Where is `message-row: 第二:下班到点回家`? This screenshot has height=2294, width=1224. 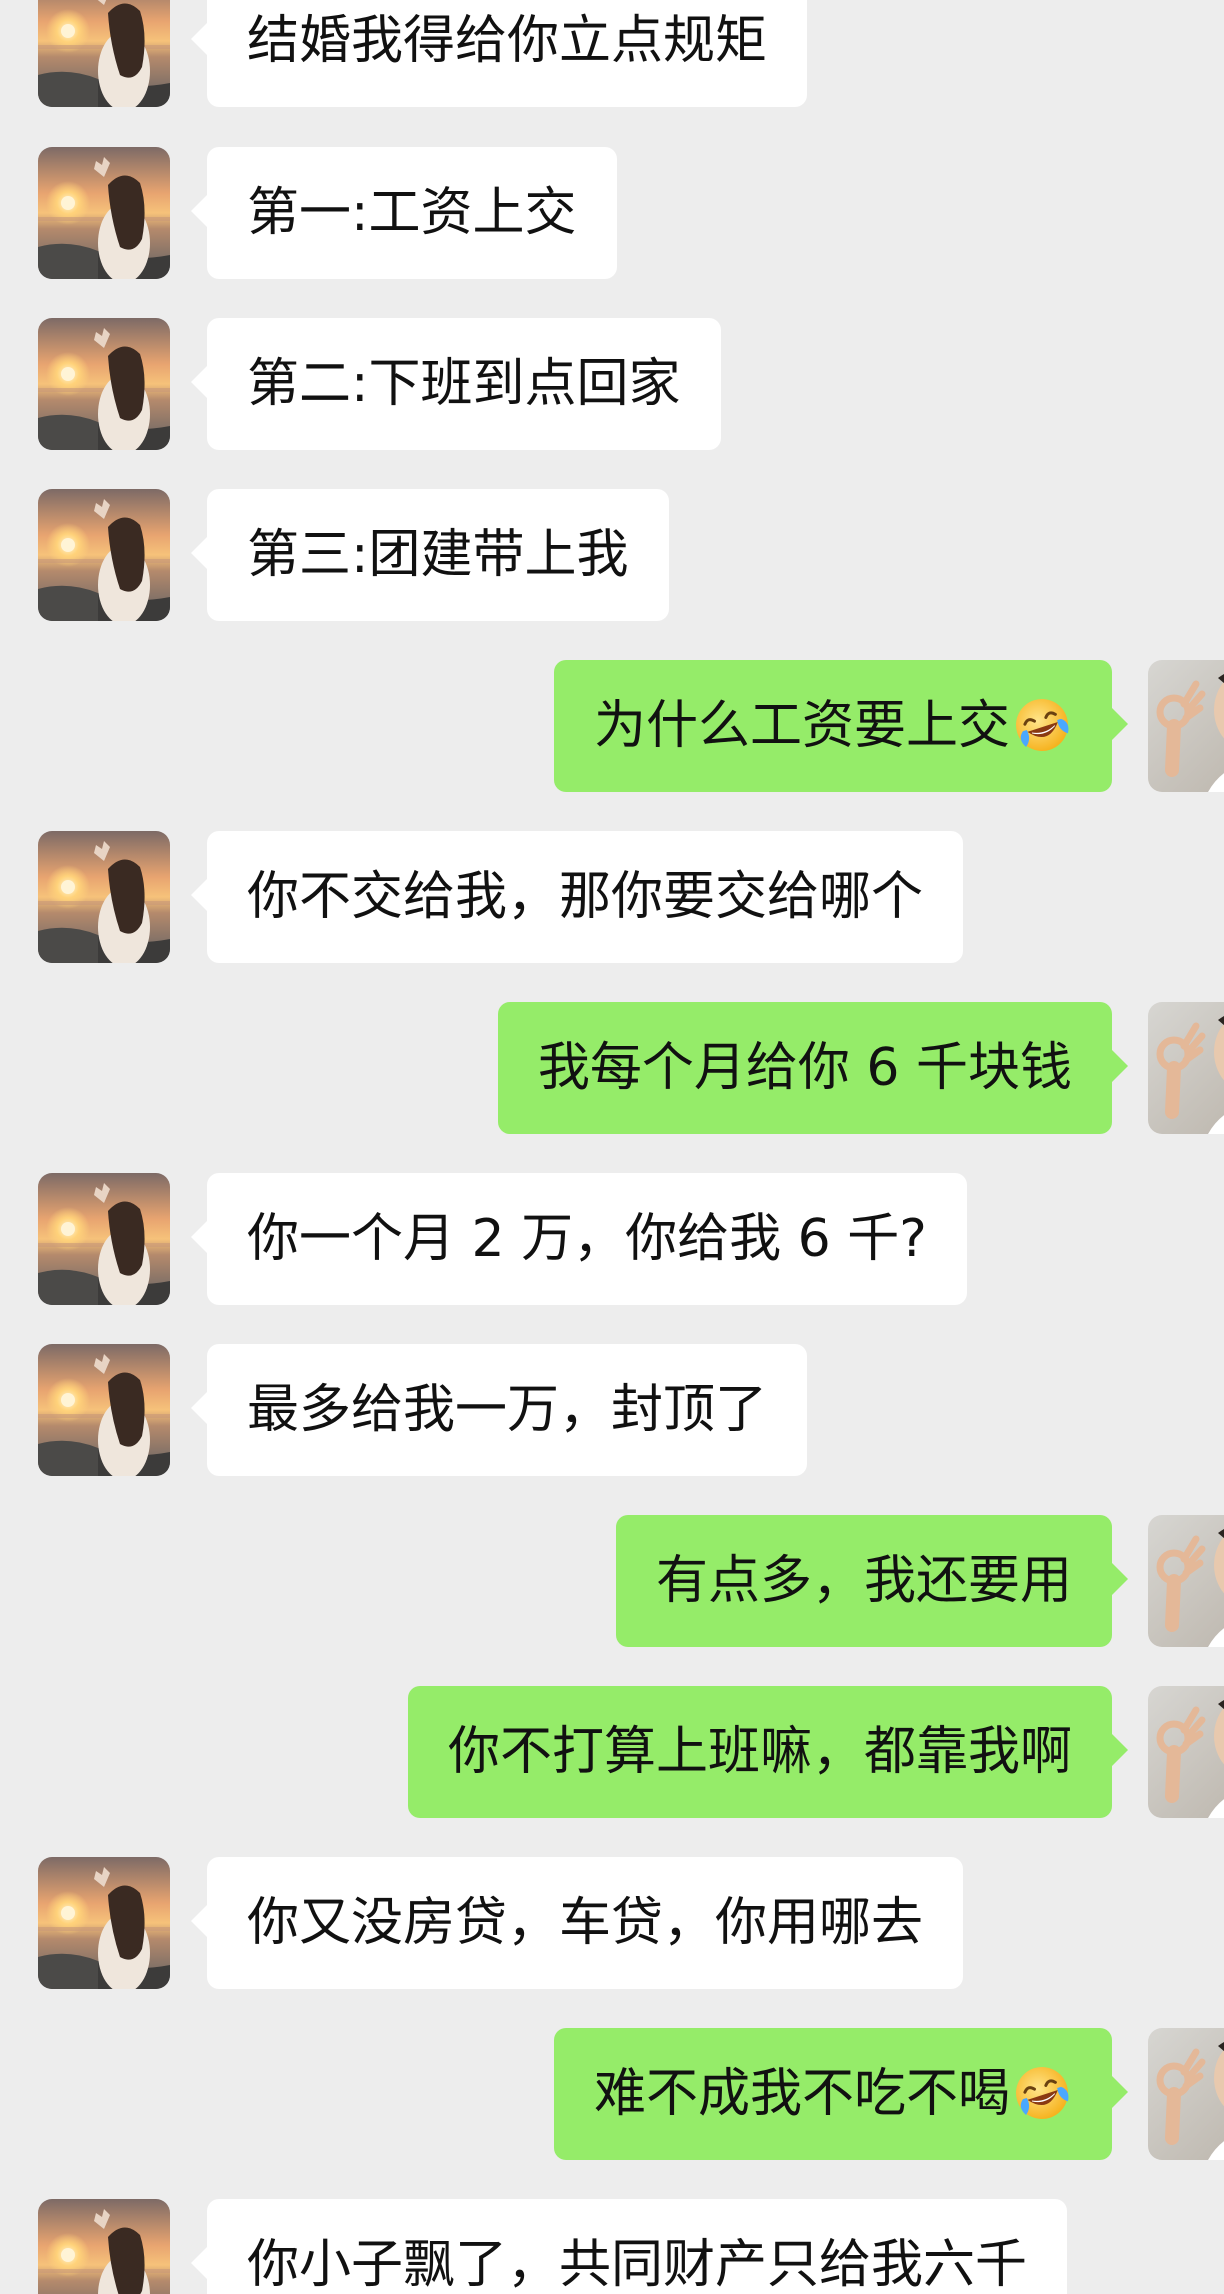
message-row: 第二:下班到点回家 is located at coordinates (612, 384).